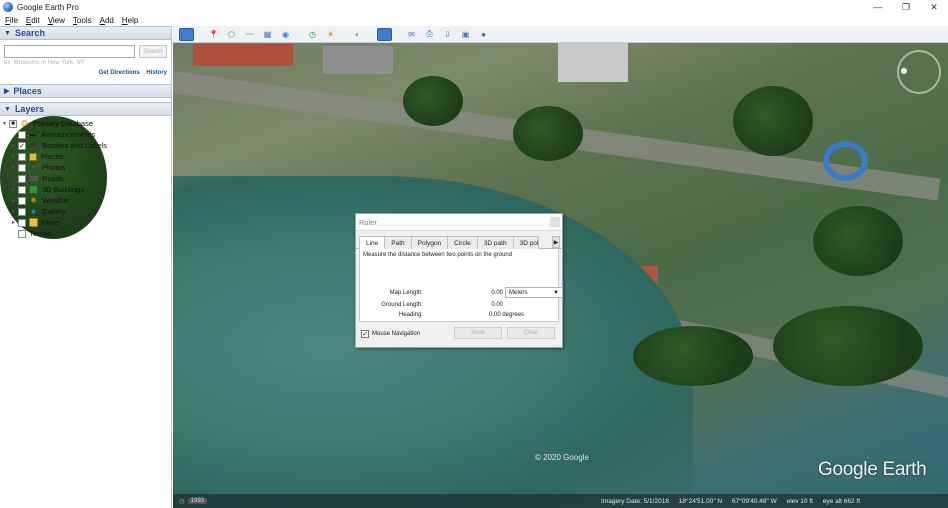  What do you see at coordinates (497, 304) in the screenshot?
I see `ground-length-value: 0.00` at bounding box center [497, 304].